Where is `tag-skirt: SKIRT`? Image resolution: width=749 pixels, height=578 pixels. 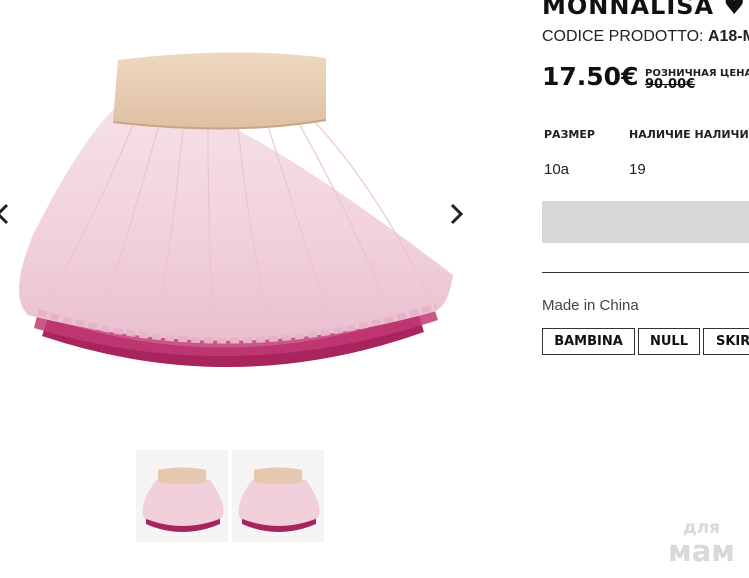
tag-skirt: SKIRT is located at coordinates (726, 341).